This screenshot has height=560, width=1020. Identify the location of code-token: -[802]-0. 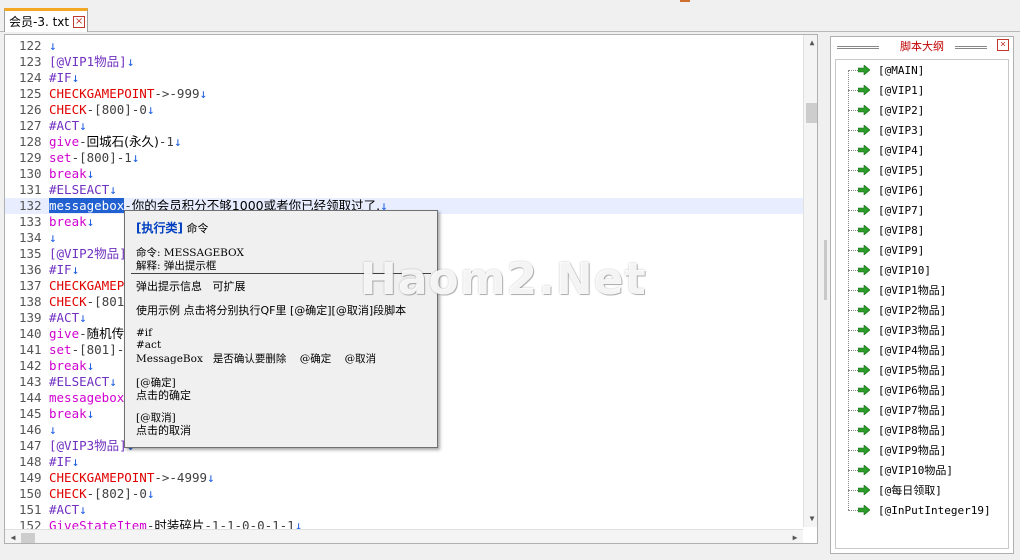
(116, 493).